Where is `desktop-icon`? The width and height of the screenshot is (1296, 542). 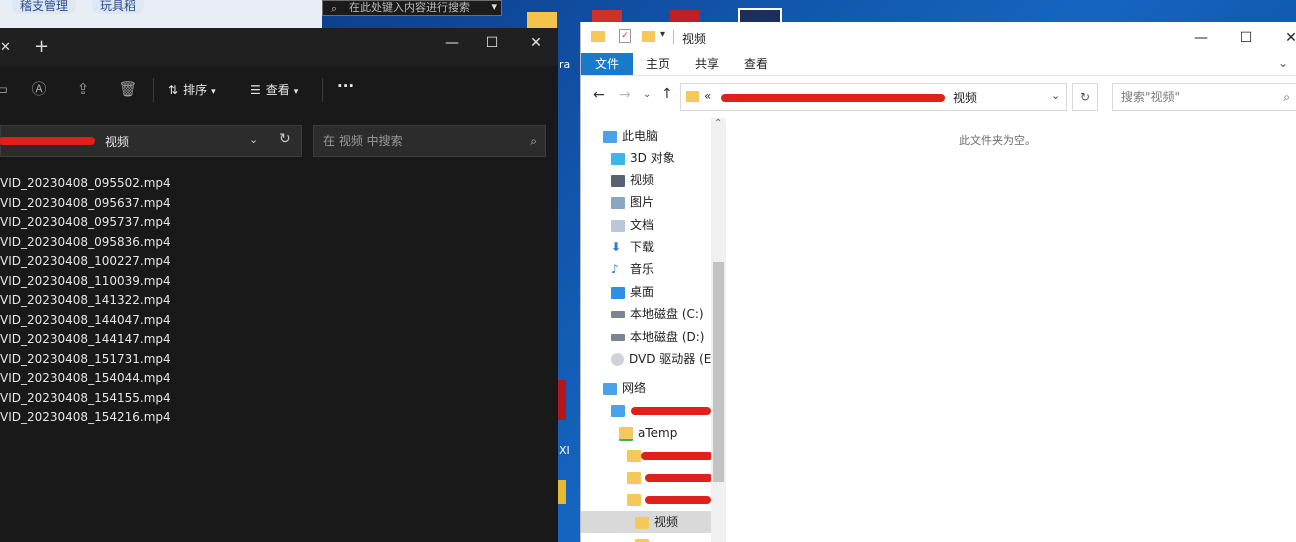 desktop-icon is located at coordinates (618, 292).